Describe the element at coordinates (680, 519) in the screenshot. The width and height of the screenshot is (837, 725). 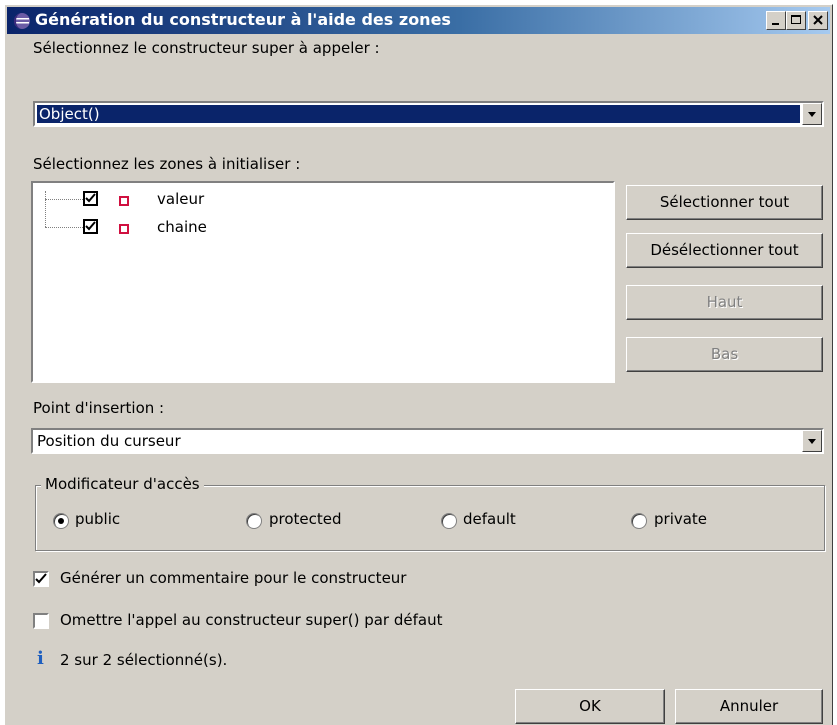
I see `radio-label-private: private` at that location.